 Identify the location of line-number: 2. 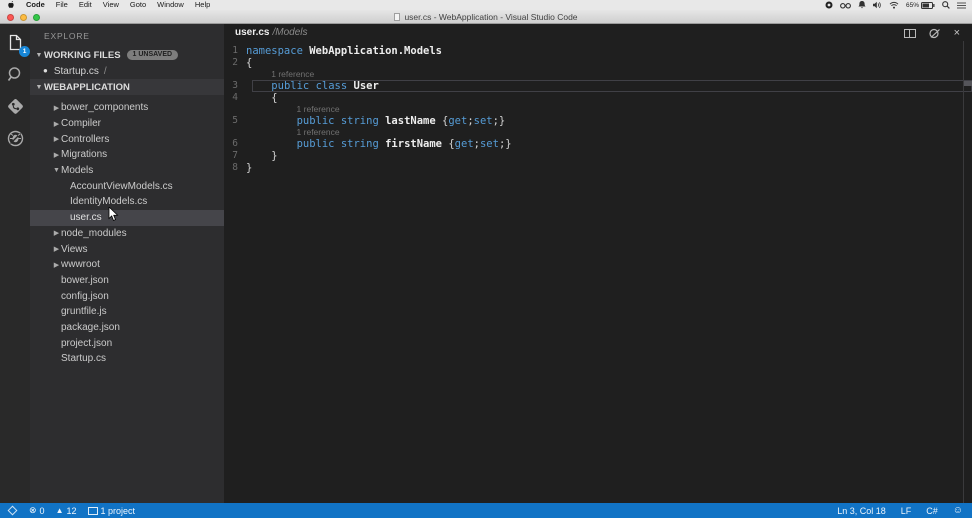
(235, 62).